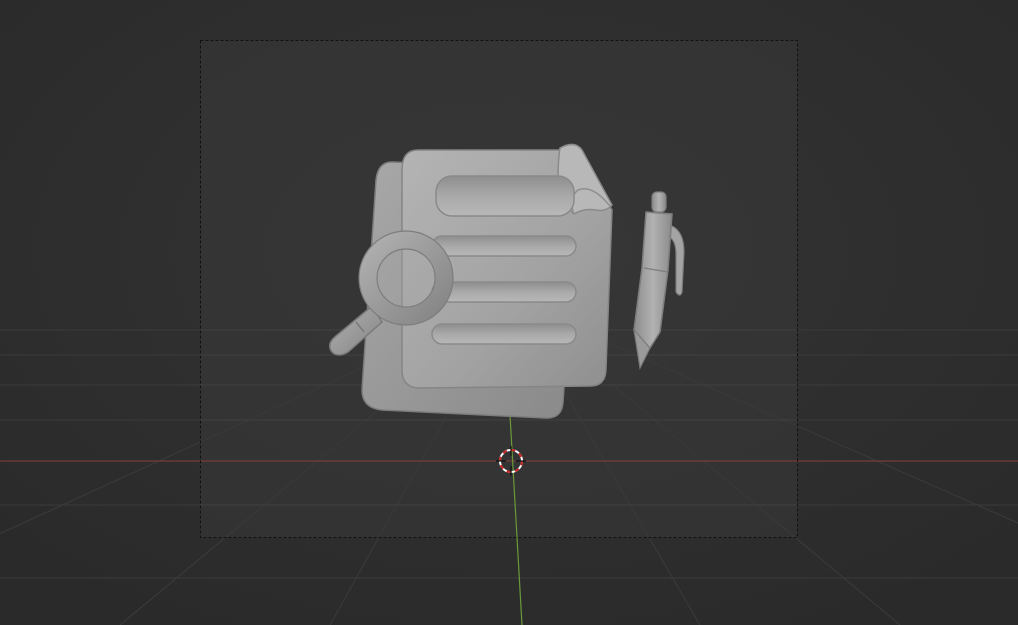 The height and width of the screenshot is (625, 1018). Describe the element at coordinates (659, 202) in the screenshot. I see `pen-button` at that location.